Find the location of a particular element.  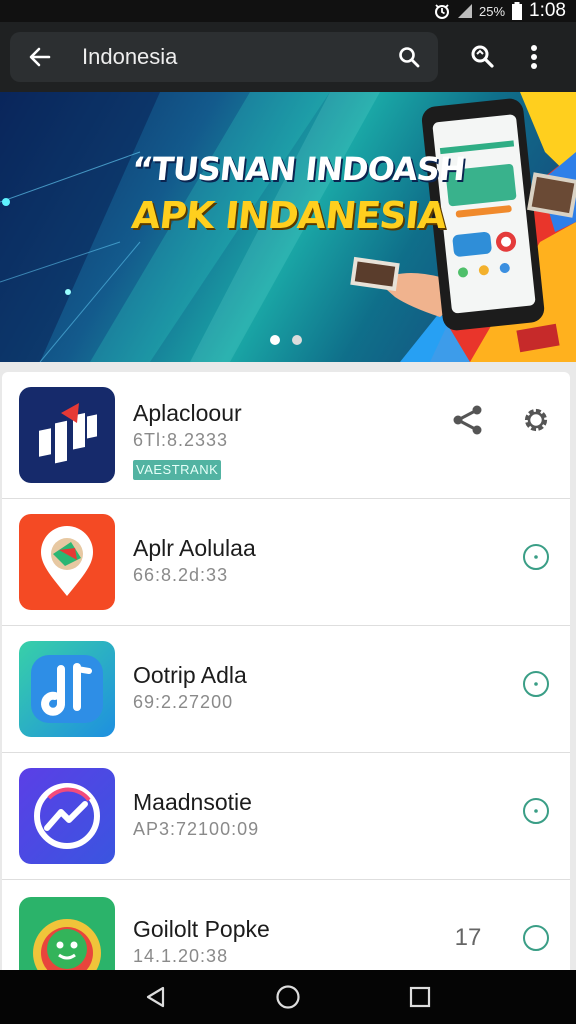

banner-subheadline: APK INDANESIA is located at coordinates (288, 215).